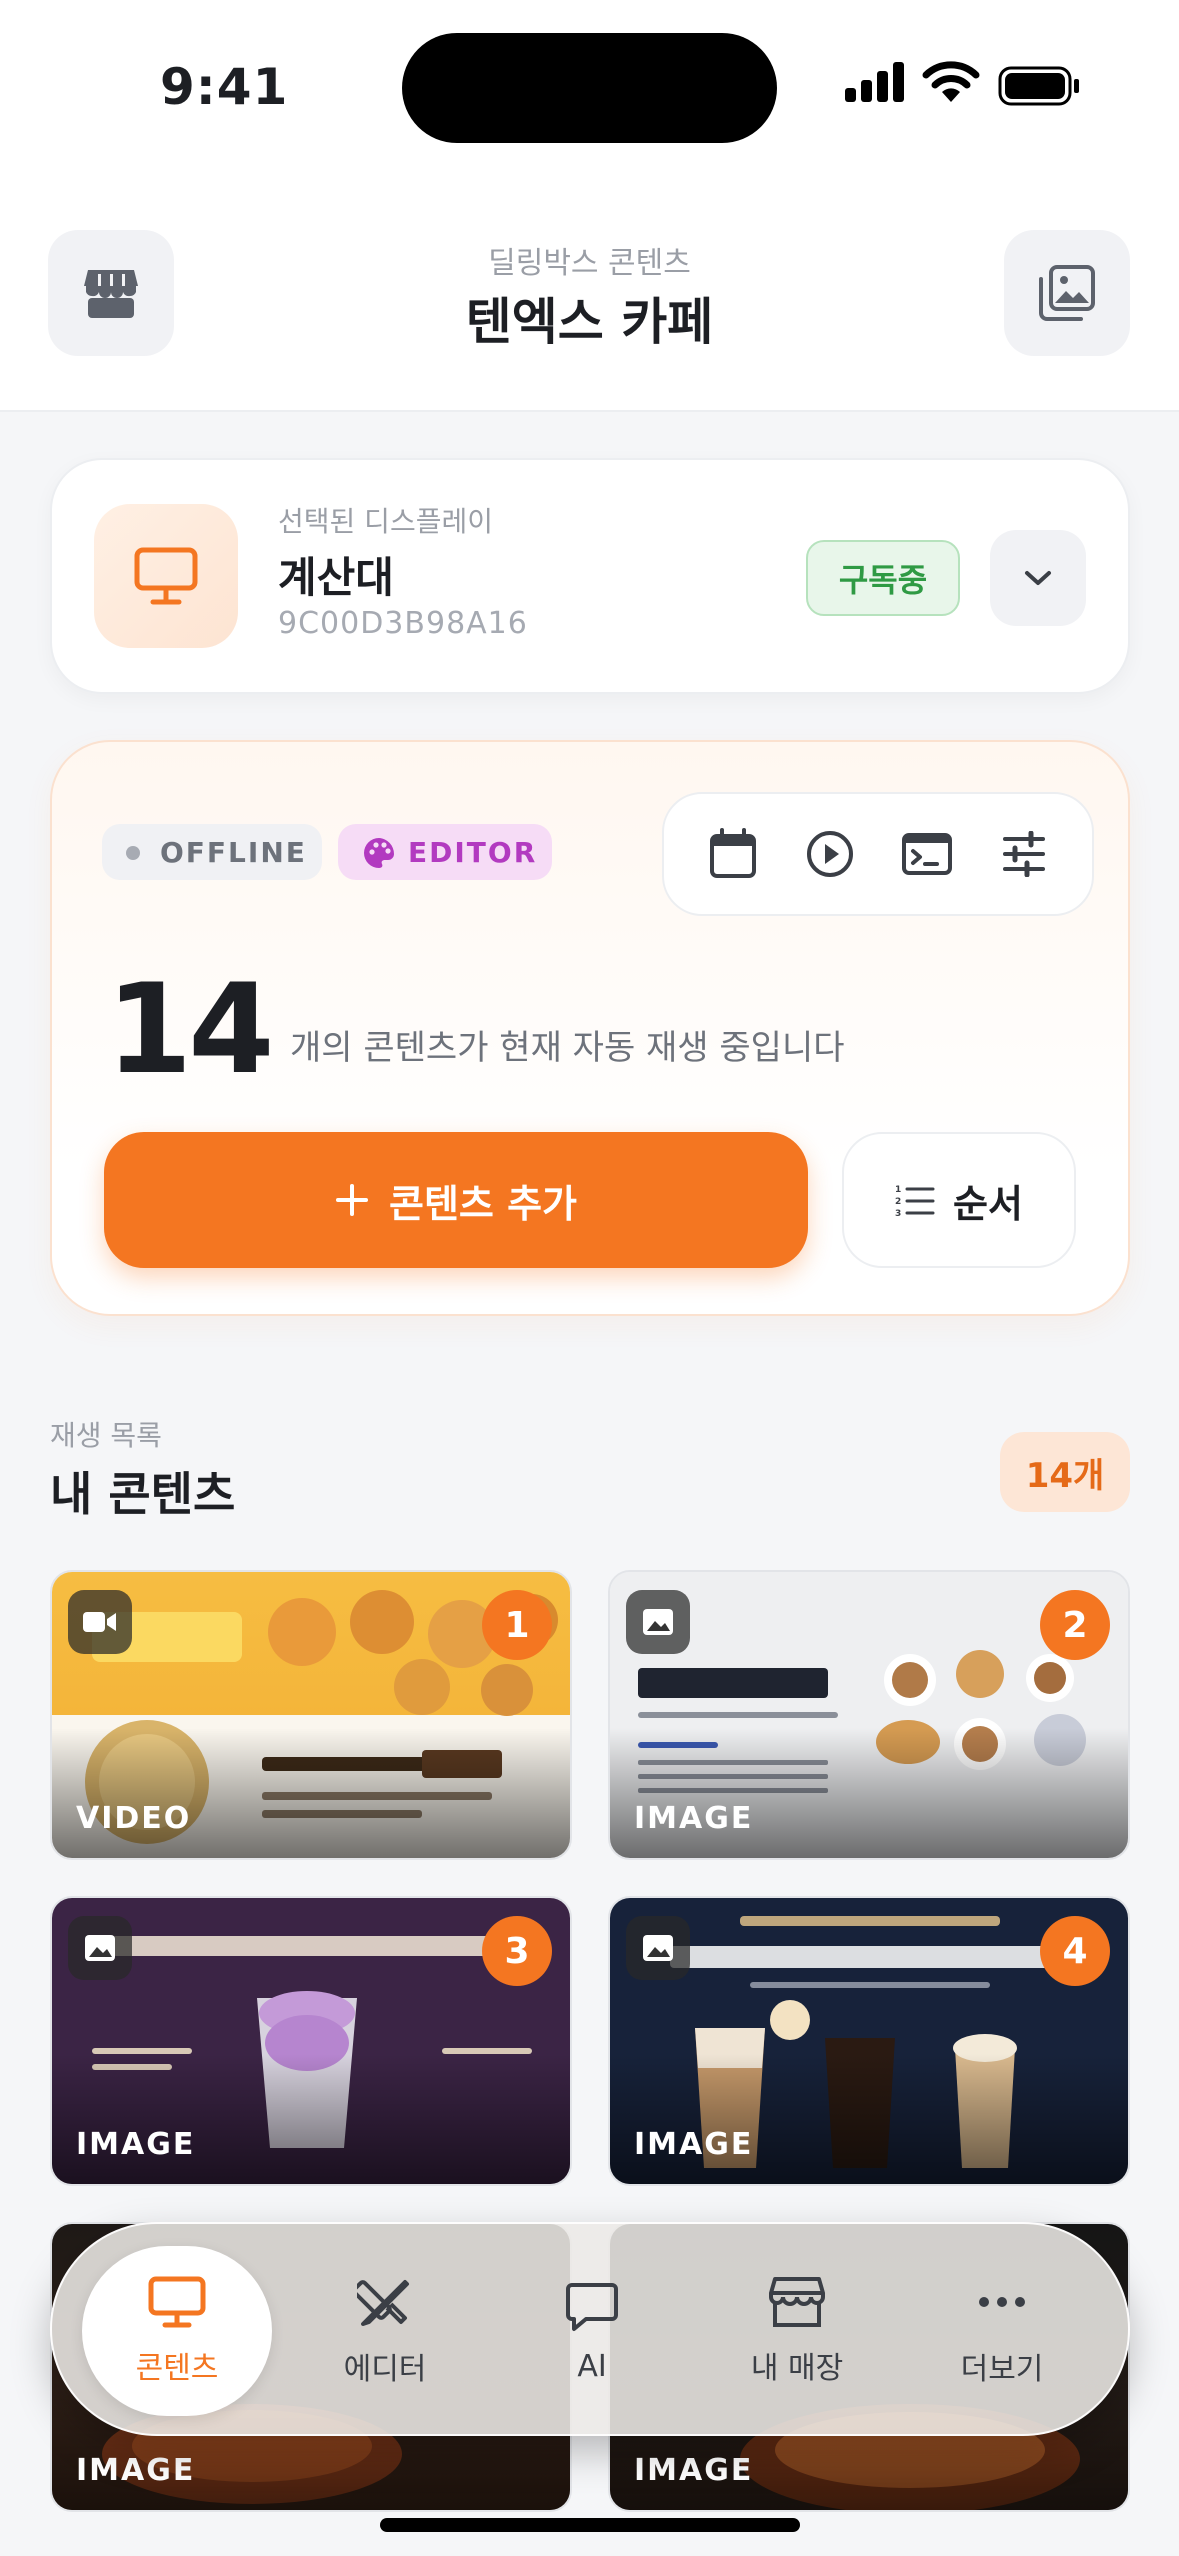  Describe the element at coordinates (1065, 1472) in the screenshot. I see `content-count-badge: 14개` at that location.